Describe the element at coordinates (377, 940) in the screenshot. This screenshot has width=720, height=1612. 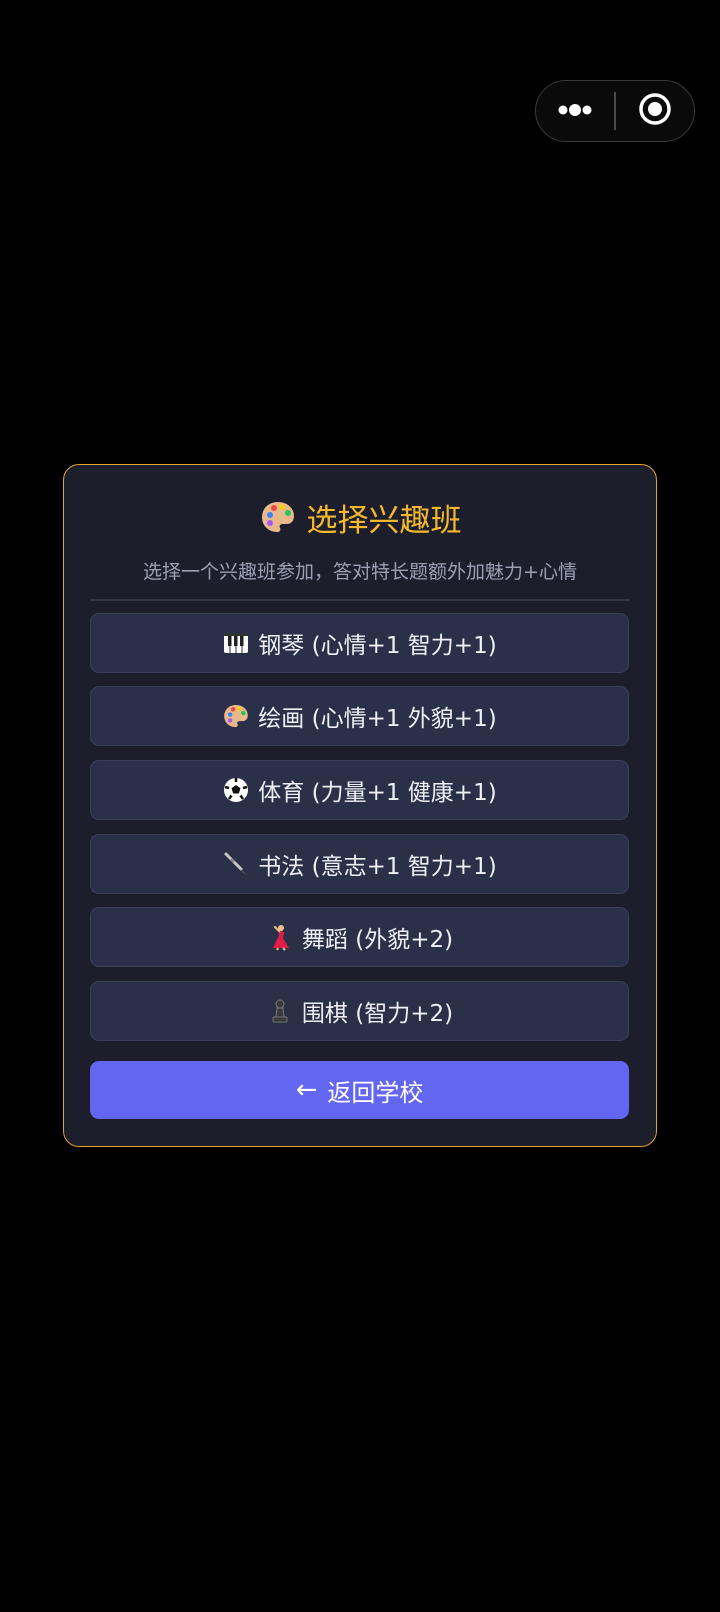
I see `option-label: 舞蹈 (外貌+2)` at that location.